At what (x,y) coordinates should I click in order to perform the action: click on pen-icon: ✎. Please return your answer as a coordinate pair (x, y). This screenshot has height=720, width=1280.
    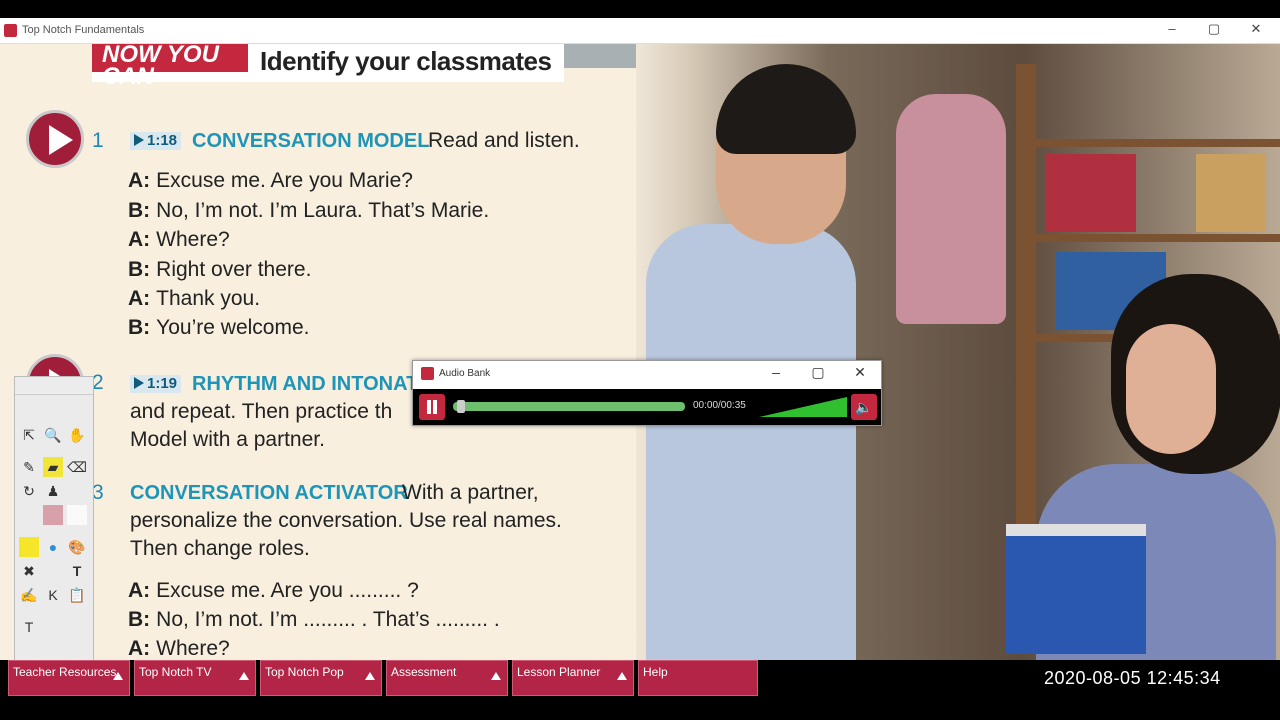
    Looking at the image, I should click on (29, 467).